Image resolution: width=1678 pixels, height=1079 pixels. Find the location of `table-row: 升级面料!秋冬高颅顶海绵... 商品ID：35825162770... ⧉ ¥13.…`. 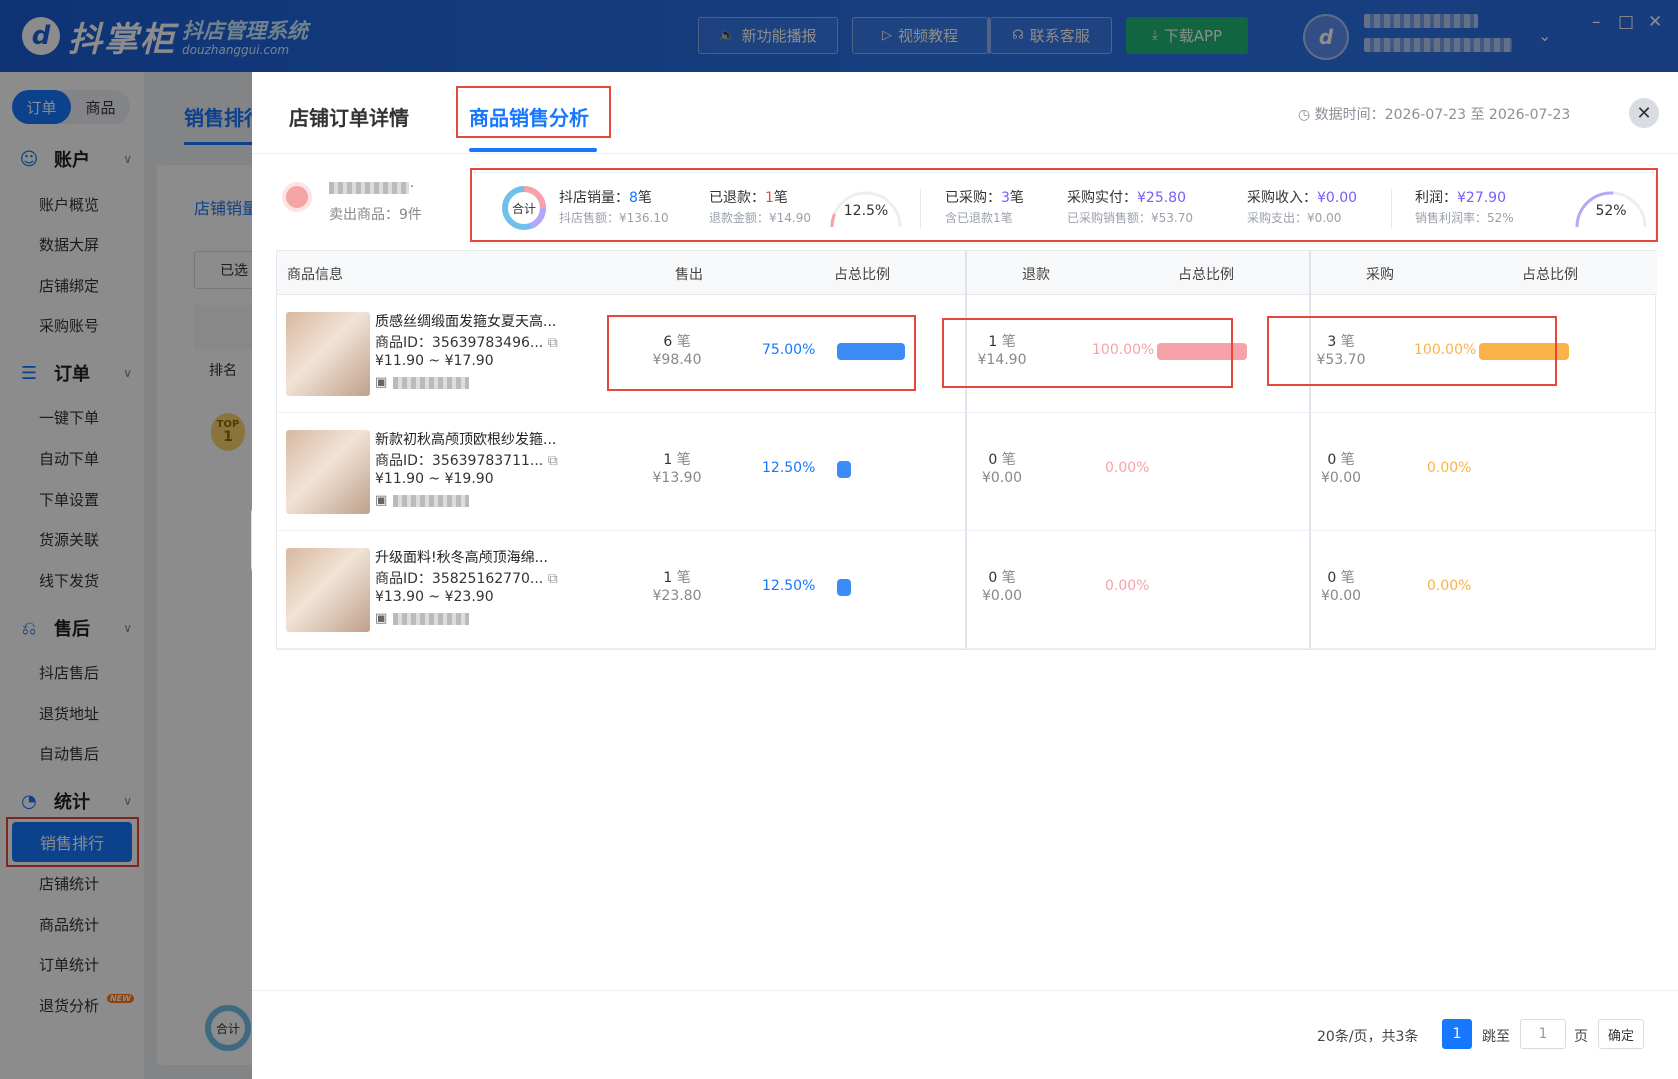

table-row: 升级面料!秋冬高颅顶海绵... 商品ID：35825162770... ⧉ ¥13.… is located at coordinates (967, 590).